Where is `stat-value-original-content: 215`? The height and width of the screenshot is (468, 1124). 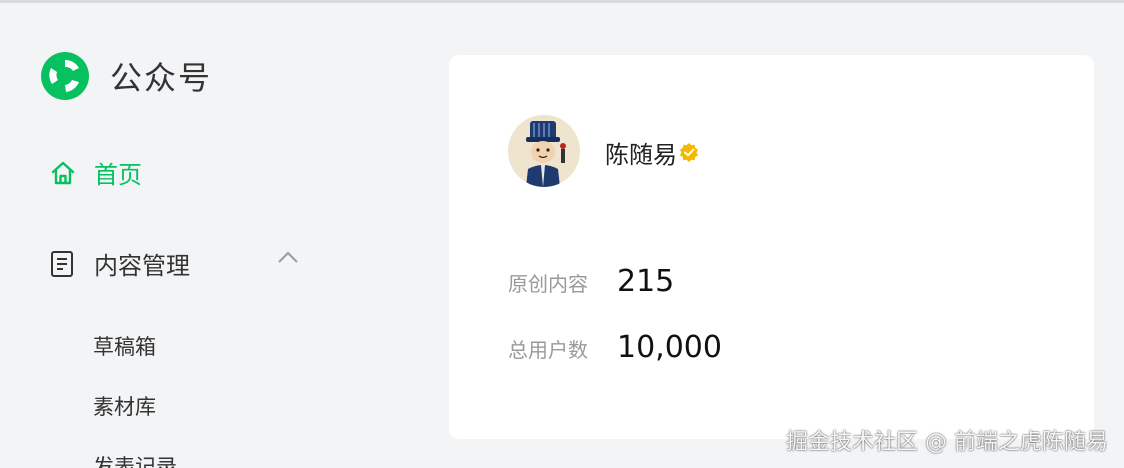 stat-value-original-content: 215 is located at coordinates (646, 281).